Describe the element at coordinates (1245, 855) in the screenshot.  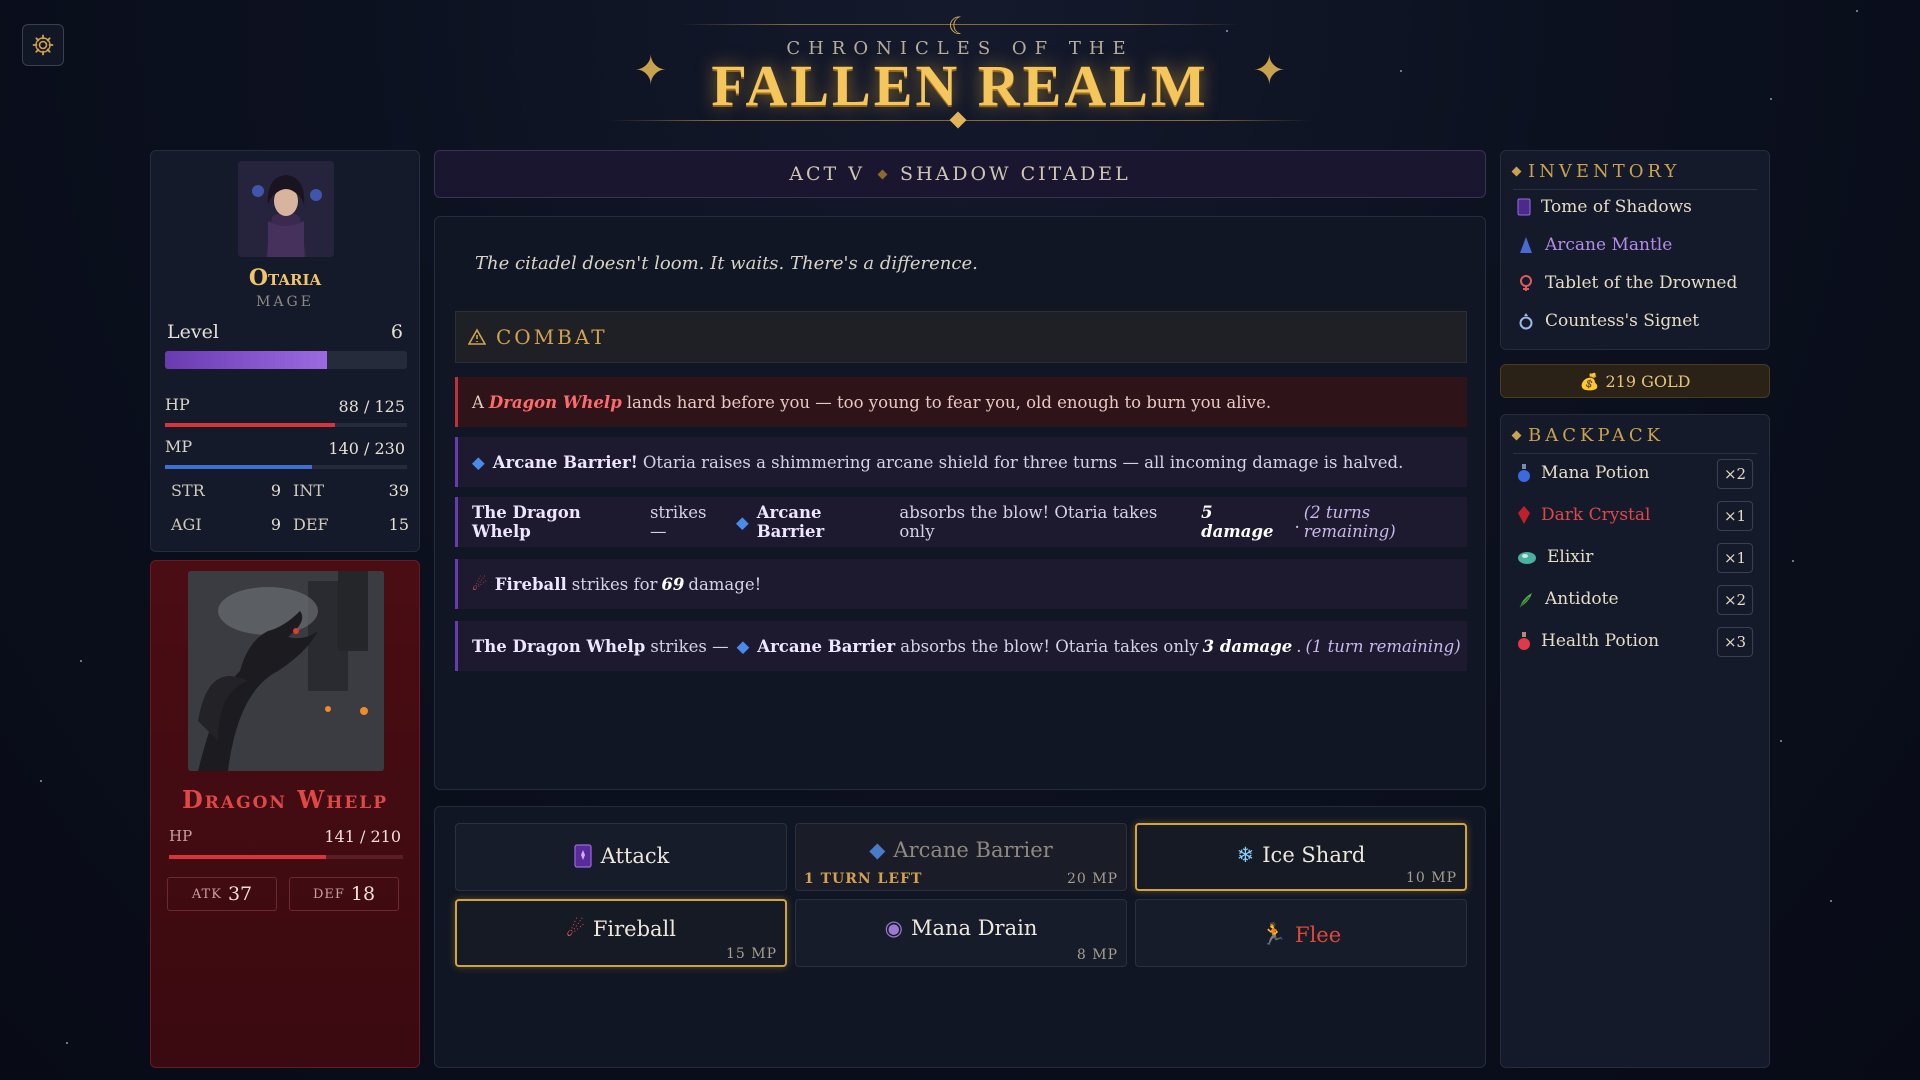
I see `snowflake-icon: ❄` at that location.